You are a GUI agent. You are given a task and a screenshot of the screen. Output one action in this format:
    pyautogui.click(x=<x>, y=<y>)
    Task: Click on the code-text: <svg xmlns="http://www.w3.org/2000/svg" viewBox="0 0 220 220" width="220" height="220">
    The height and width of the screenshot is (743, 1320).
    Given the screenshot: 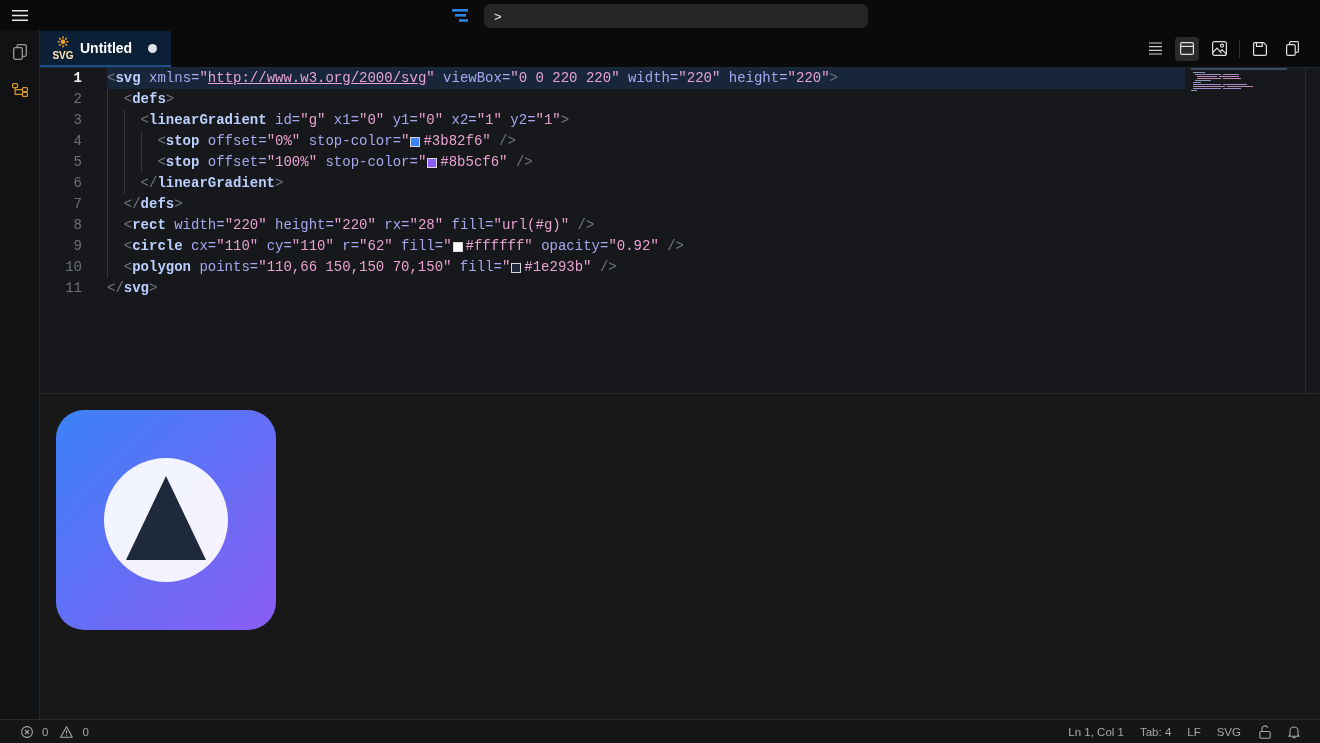 What is the action you would take?
    pyautogui.click(x=472, y=78)
    